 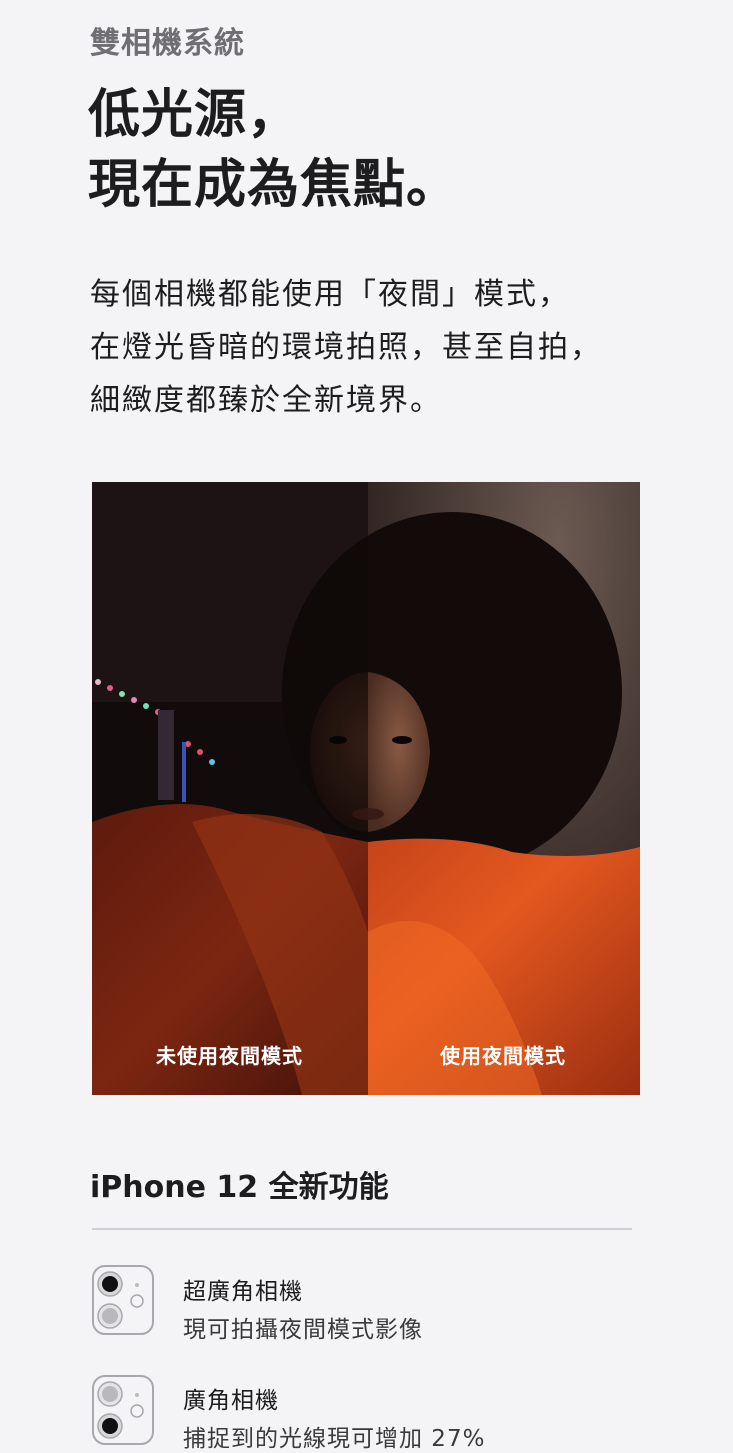 I want to click on body-line-1: 每個相機都能使用「夜間」模式，, so click(x=330, y=294).